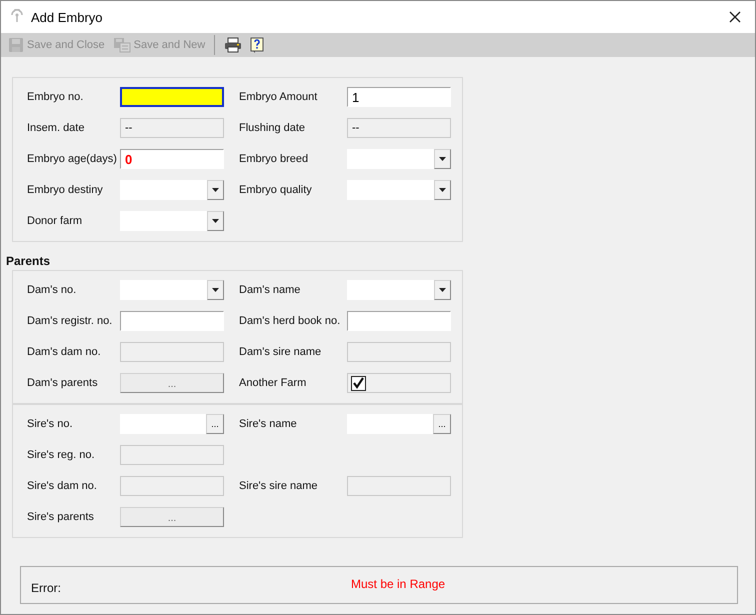 The width and height of the screenshot is (756, 615). Describe the element at coordinates (399, 383) in the screenshot. I see `checkbox-field` at that location.